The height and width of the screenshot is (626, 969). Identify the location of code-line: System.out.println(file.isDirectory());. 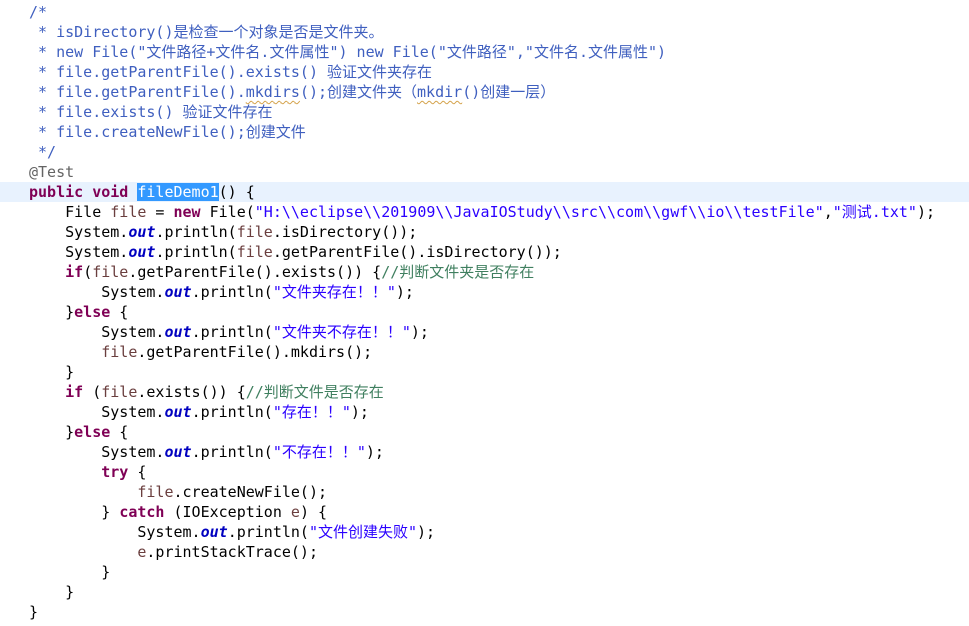
(484, 232).